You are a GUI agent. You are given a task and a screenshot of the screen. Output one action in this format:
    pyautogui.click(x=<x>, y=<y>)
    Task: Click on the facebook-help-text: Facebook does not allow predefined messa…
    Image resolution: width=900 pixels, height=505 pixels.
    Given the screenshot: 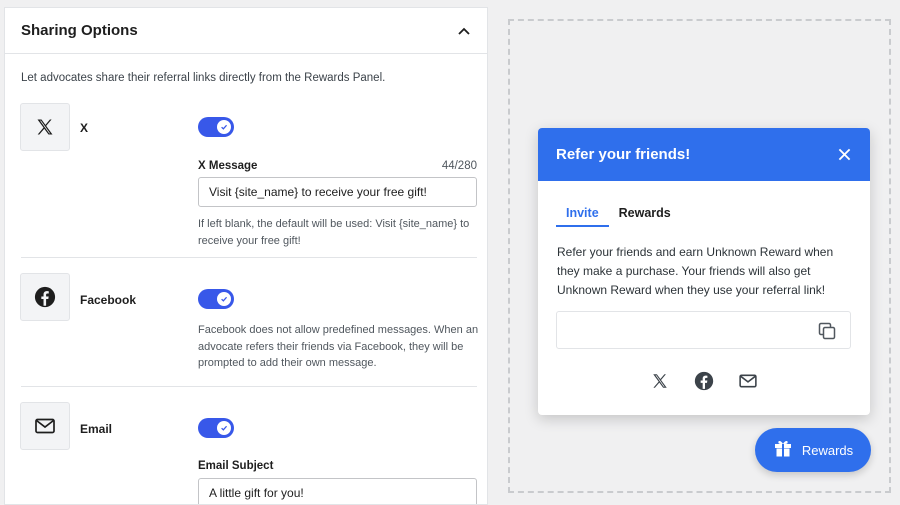 What is the action you would take?
    pyautogui.click(x=338, y=346)
    